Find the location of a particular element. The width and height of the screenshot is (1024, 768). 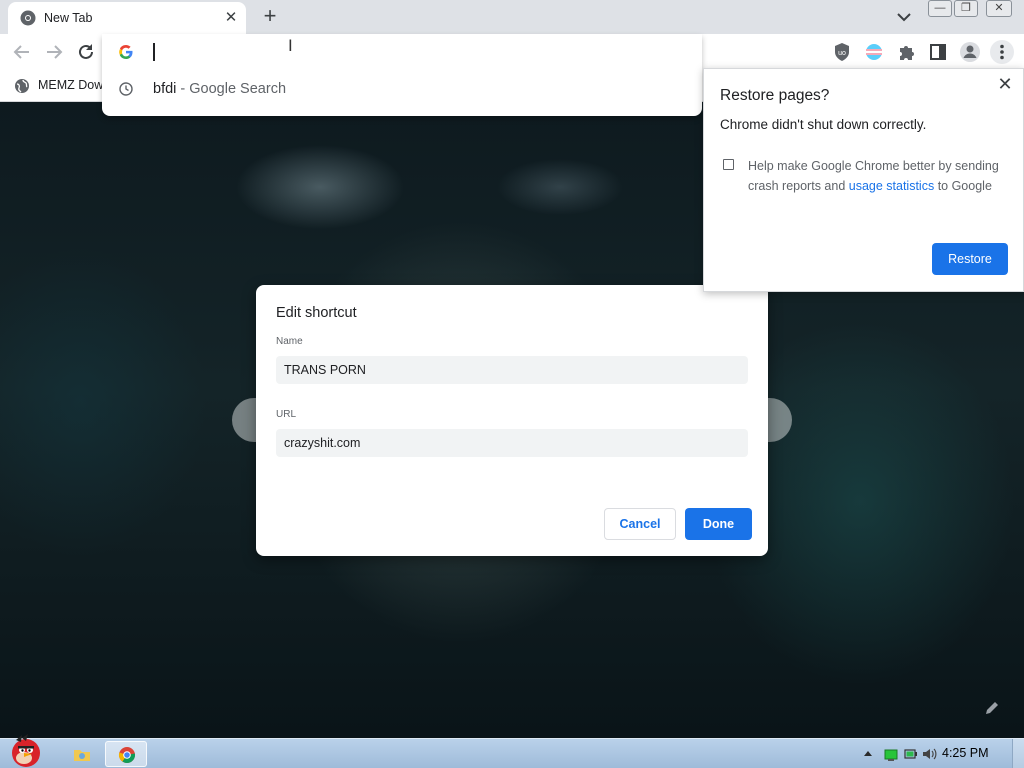

side-panel-icon is located at coordinates (938, 52).